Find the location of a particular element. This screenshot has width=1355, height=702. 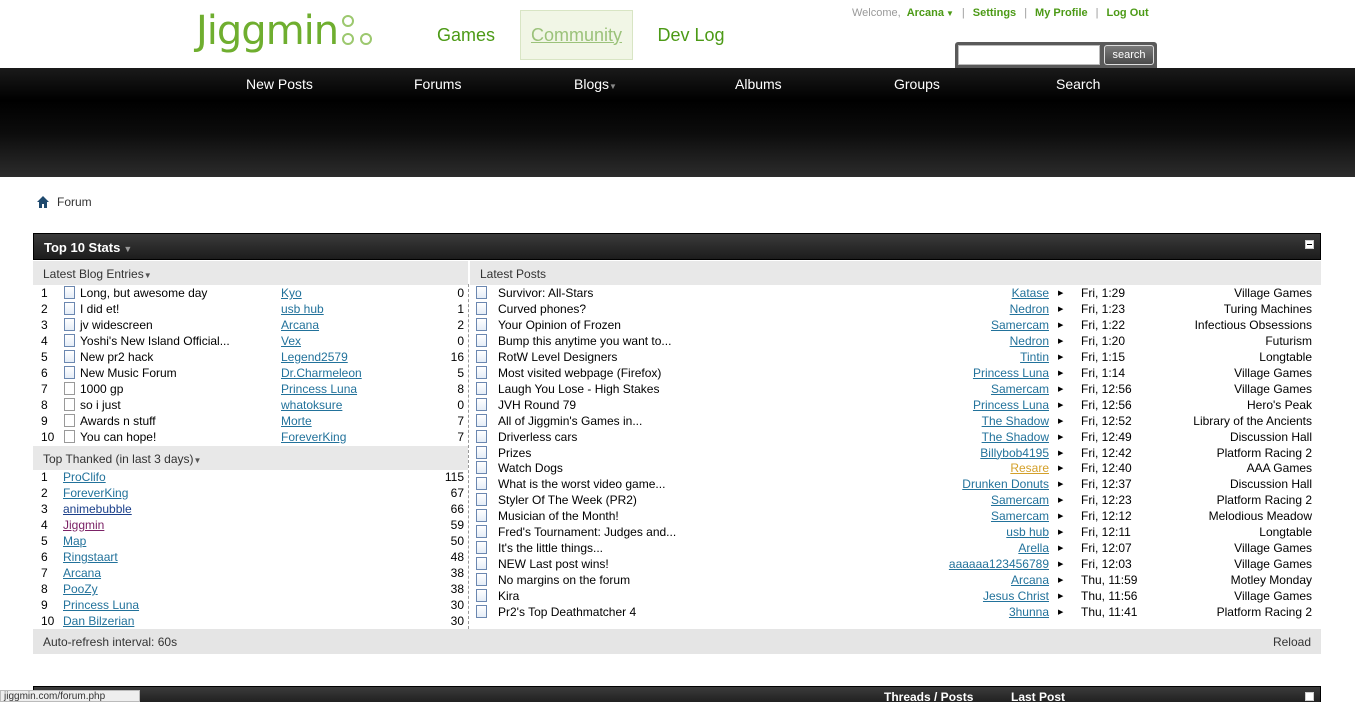

forum-name-link: Library of the Ancients is located at coordinates (1252, 421).